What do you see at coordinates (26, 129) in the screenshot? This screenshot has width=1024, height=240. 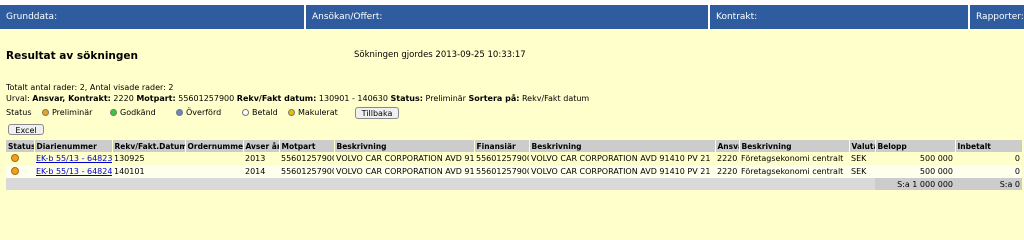 I see `excel-export-button: Excel` at bounding box center [26, 129].